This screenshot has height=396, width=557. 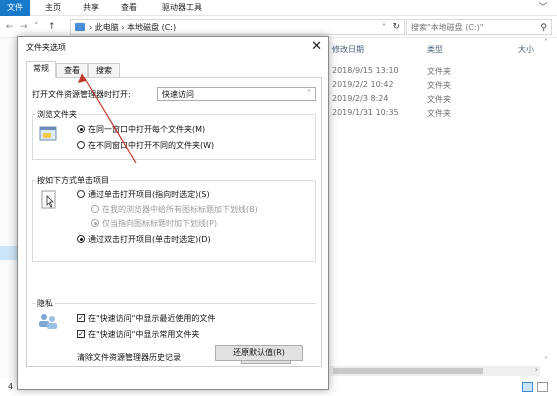 I want to click on refresh-icon: ↻, so click(x=396, y=27).